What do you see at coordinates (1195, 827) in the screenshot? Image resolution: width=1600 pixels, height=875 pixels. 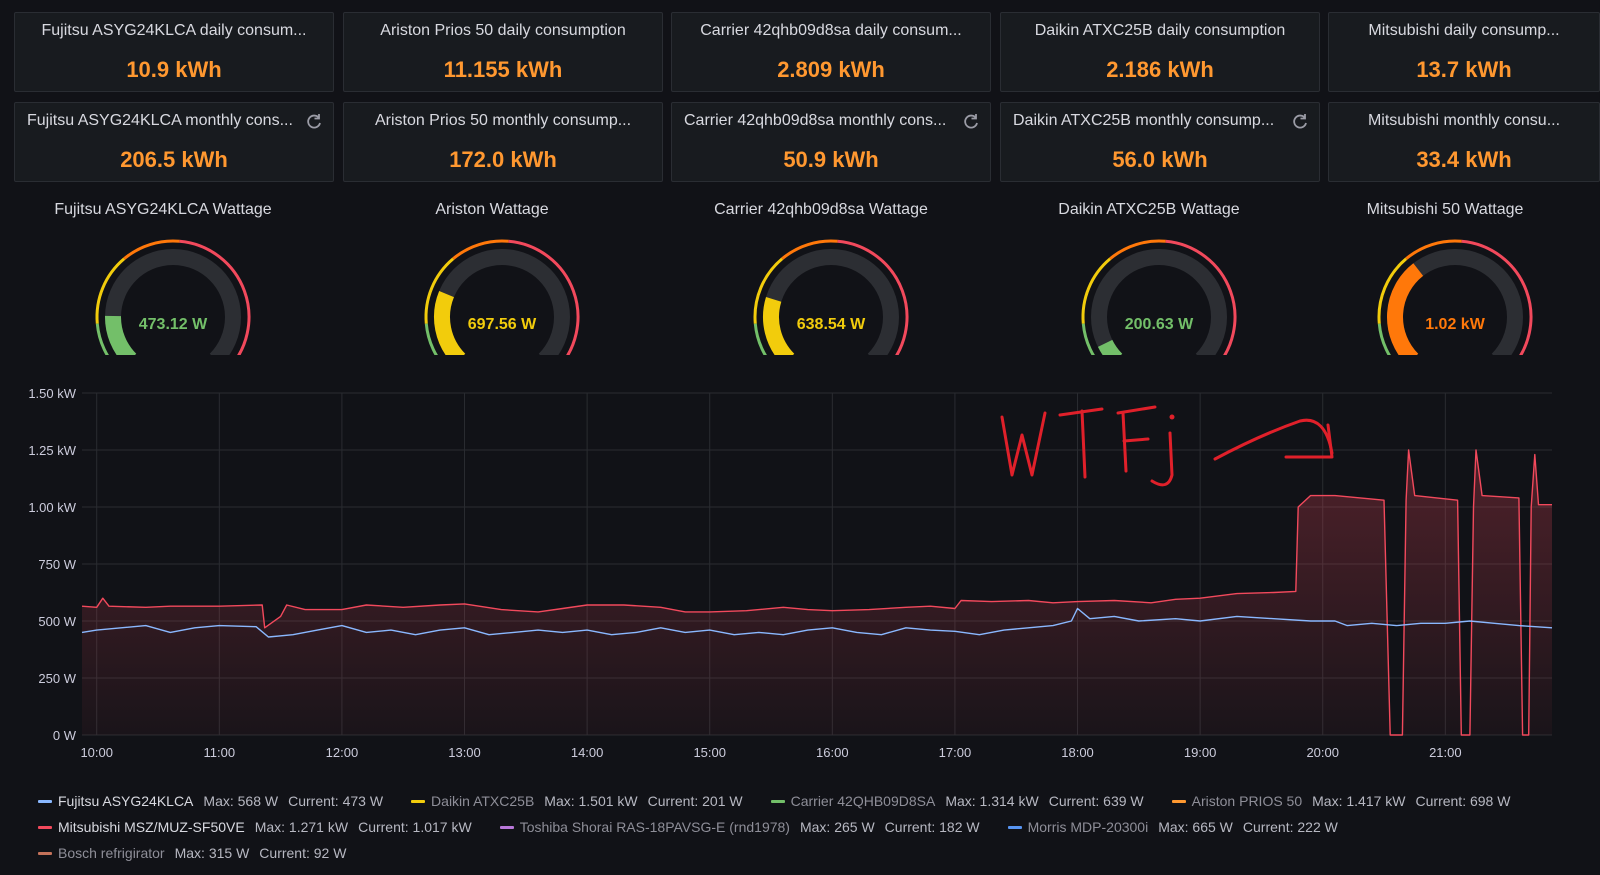 I see `legend-max: Max: 665 W` at bounding box center [1195, 827].